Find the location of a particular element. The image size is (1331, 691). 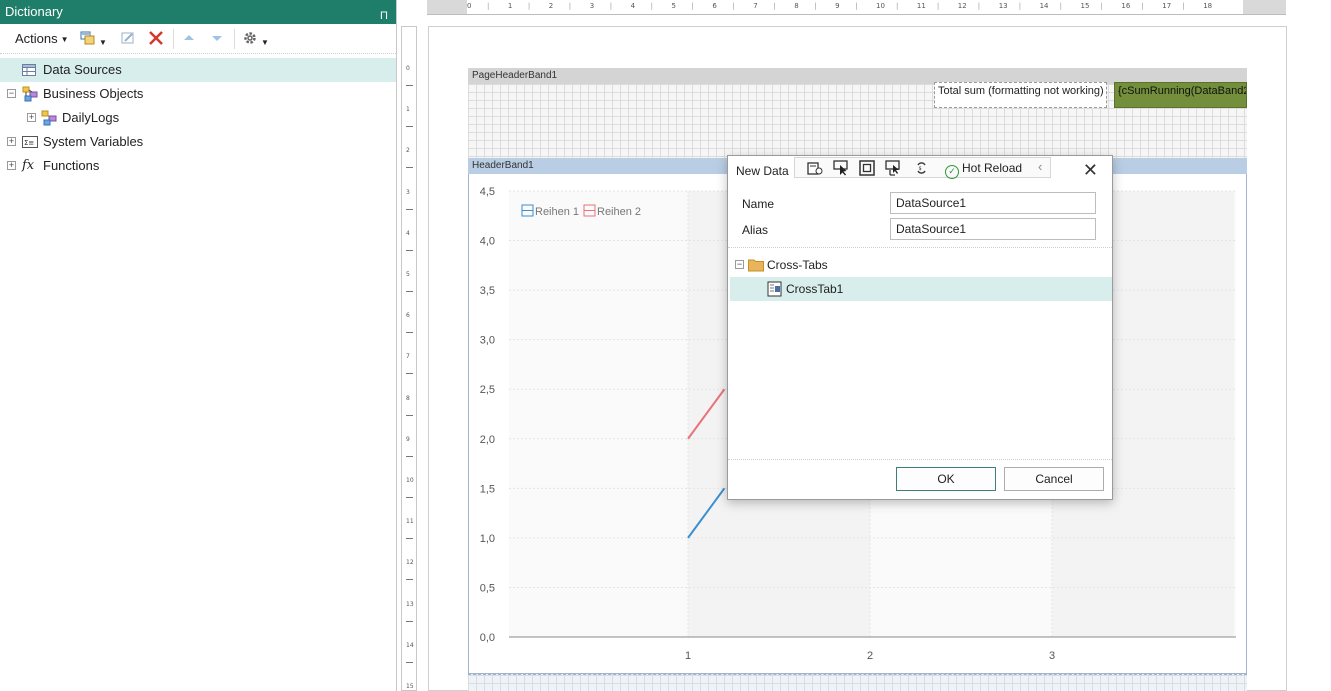

y-tick-label: 0,0 is located at coordinates (487, 638).